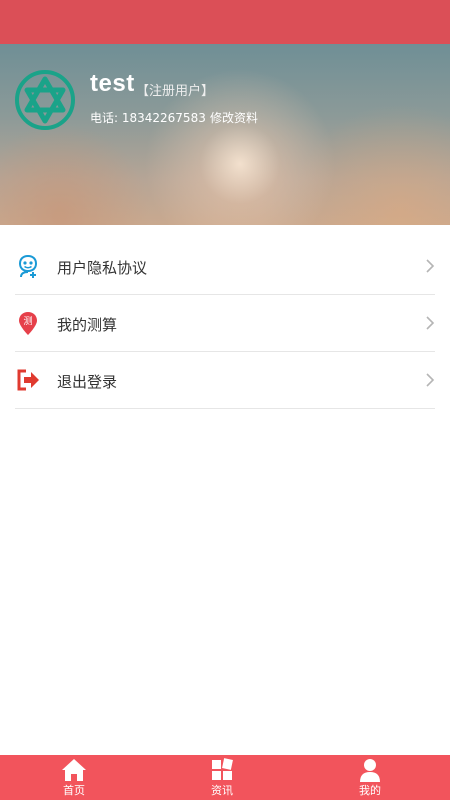  Describe the element at coordinates (74, 770) in the screenshot. I see `home-icon` at that location.